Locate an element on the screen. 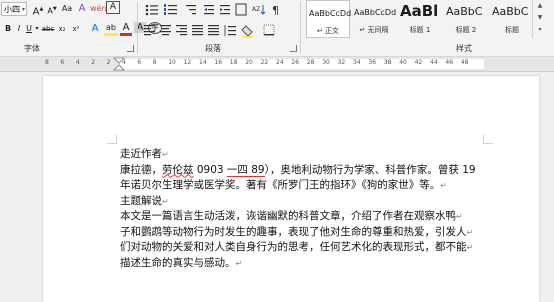 This screenshot has width=554, height=302. font-dialog-launcher is located at coordinates (130, 48).